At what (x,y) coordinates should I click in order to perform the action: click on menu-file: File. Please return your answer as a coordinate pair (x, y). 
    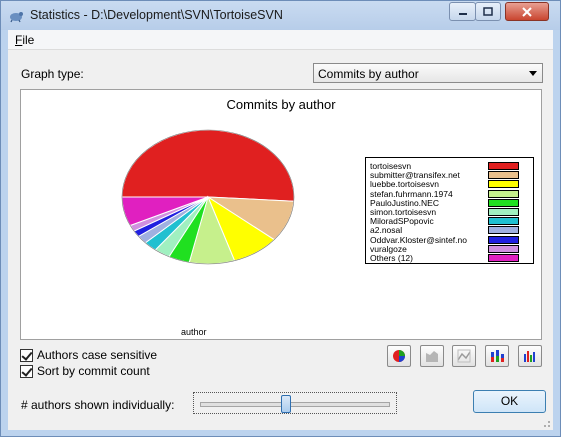
    Looking at the image, I should click on (24, 40).